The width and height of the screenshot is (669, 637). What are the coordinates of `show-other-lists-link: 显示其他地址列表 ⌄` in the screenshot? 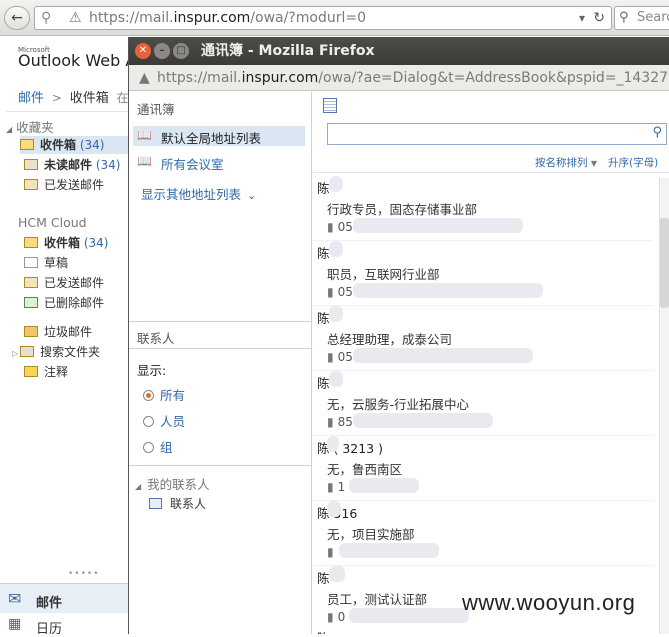 It's located at (198, 193).